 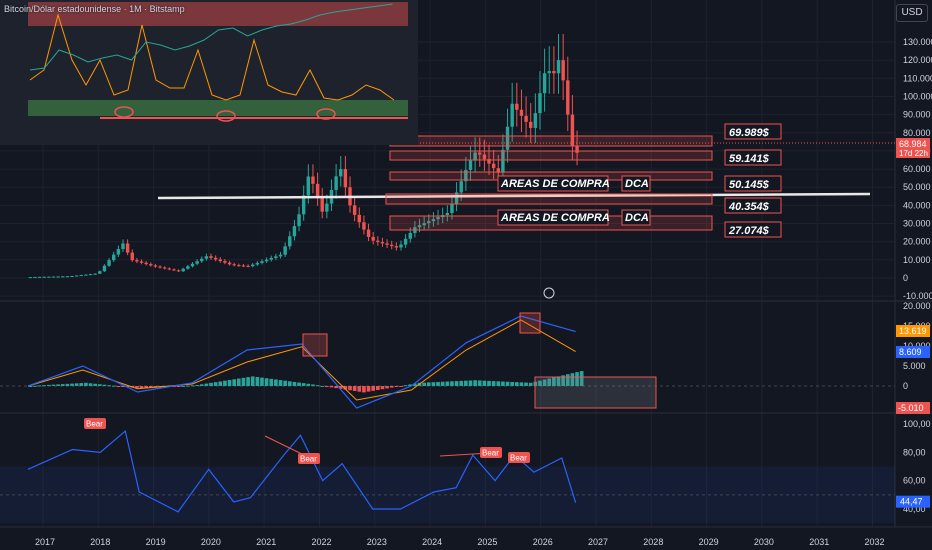 I want to click on time-axis-label: 2032, so click(x=875, y=542).